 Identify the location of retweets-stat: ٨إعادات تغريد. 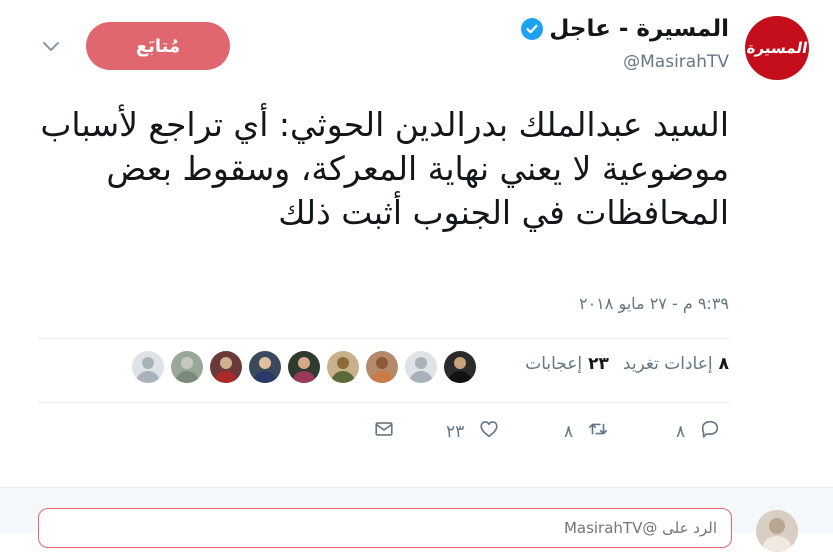
(676, 364).